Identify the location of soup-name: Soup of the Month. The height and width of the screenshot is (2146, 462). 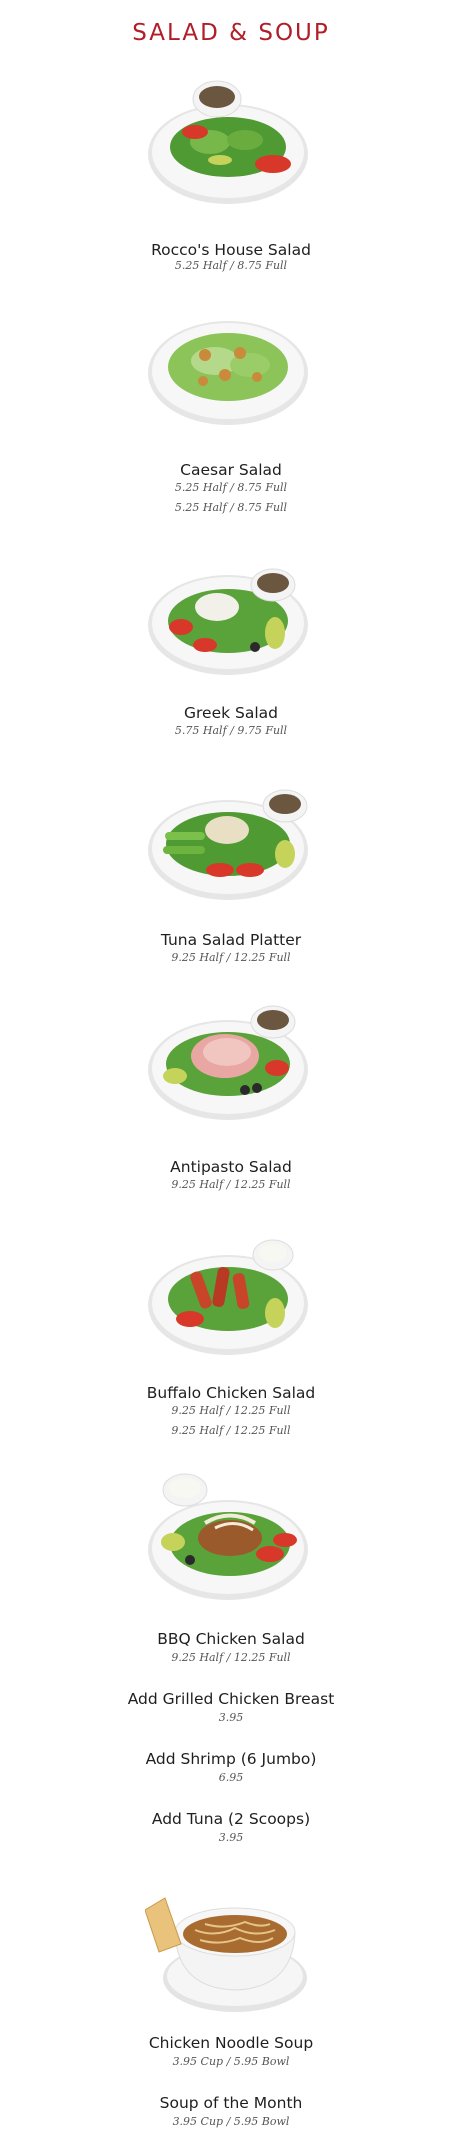
(231, 2103).